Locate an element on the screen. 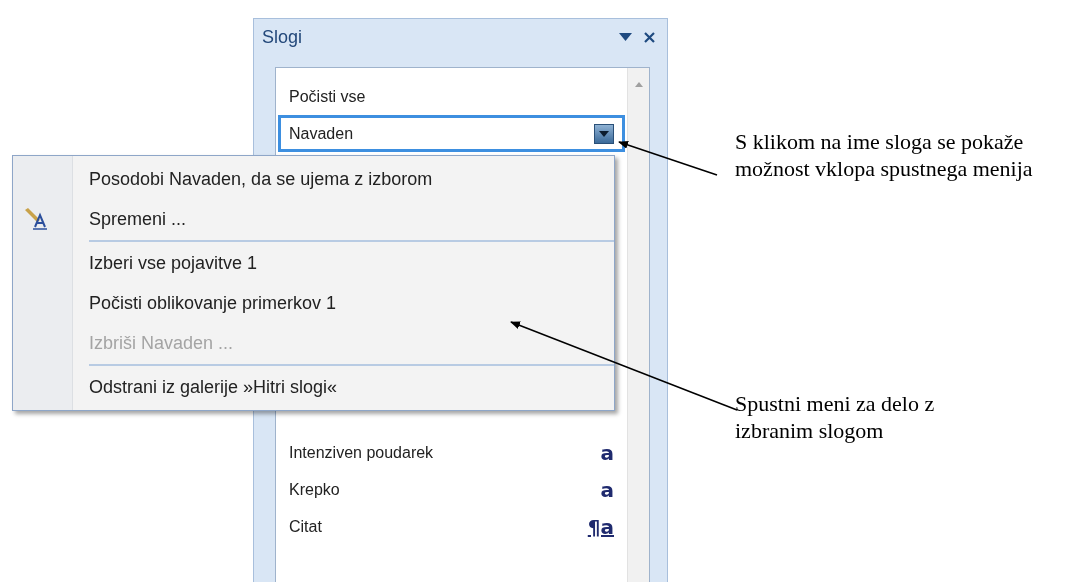 This screenshot has width=1069, height=582. annotation: S klikom na ime sloga se pokaže možnost vklopa spustnega menija is located at coordinates (884, 155).